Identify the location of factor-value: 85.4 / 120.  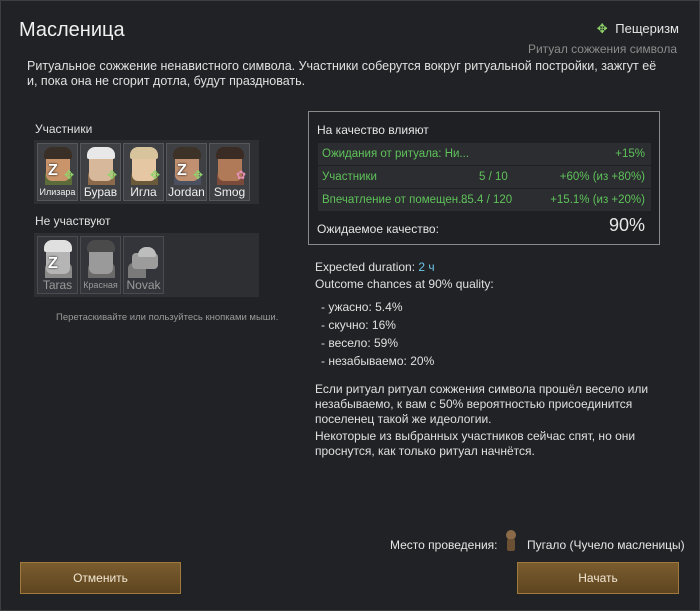
(487, 200).